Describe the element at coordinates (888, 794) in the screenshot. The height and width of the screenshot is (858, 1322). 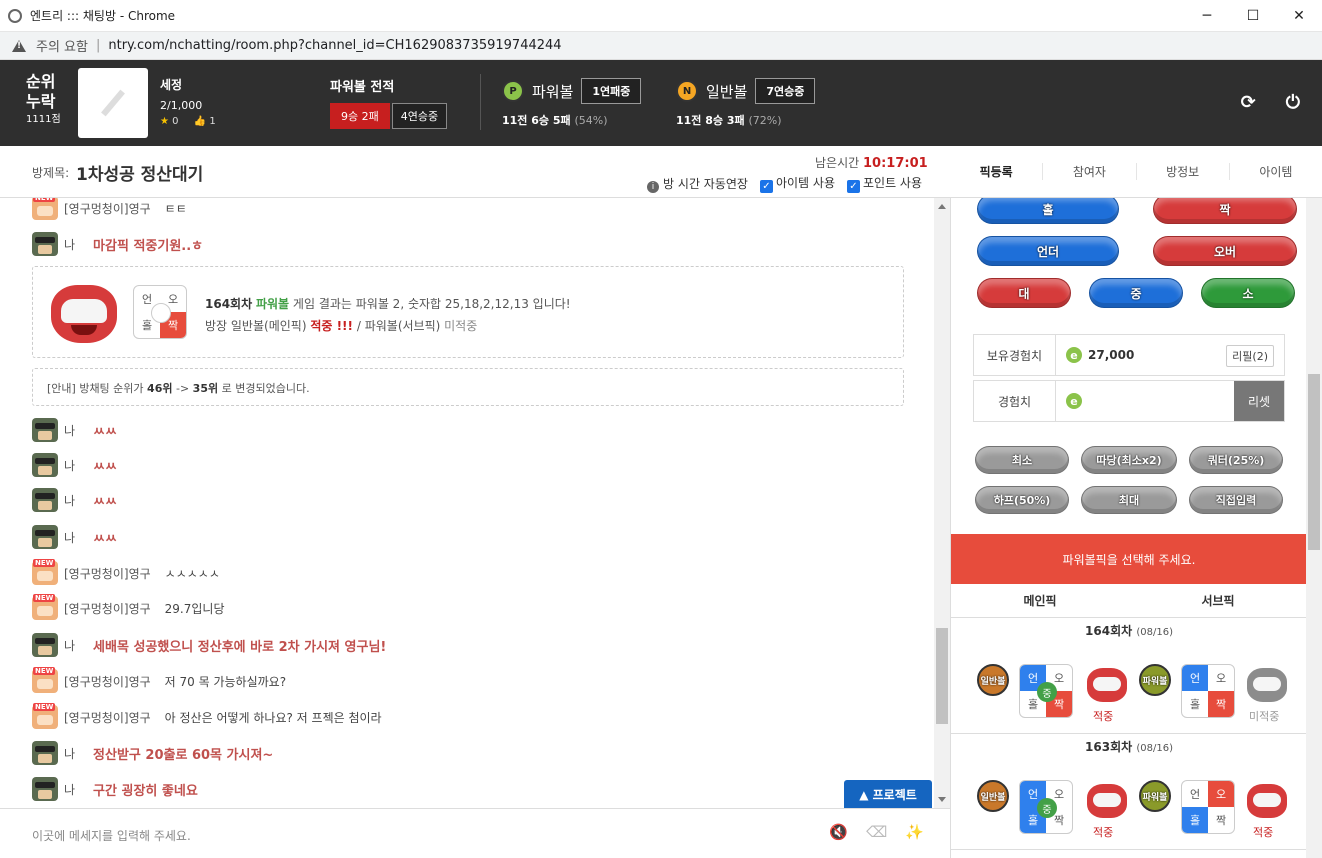
I see `project-button: ▲ 프로젝트` at that location.